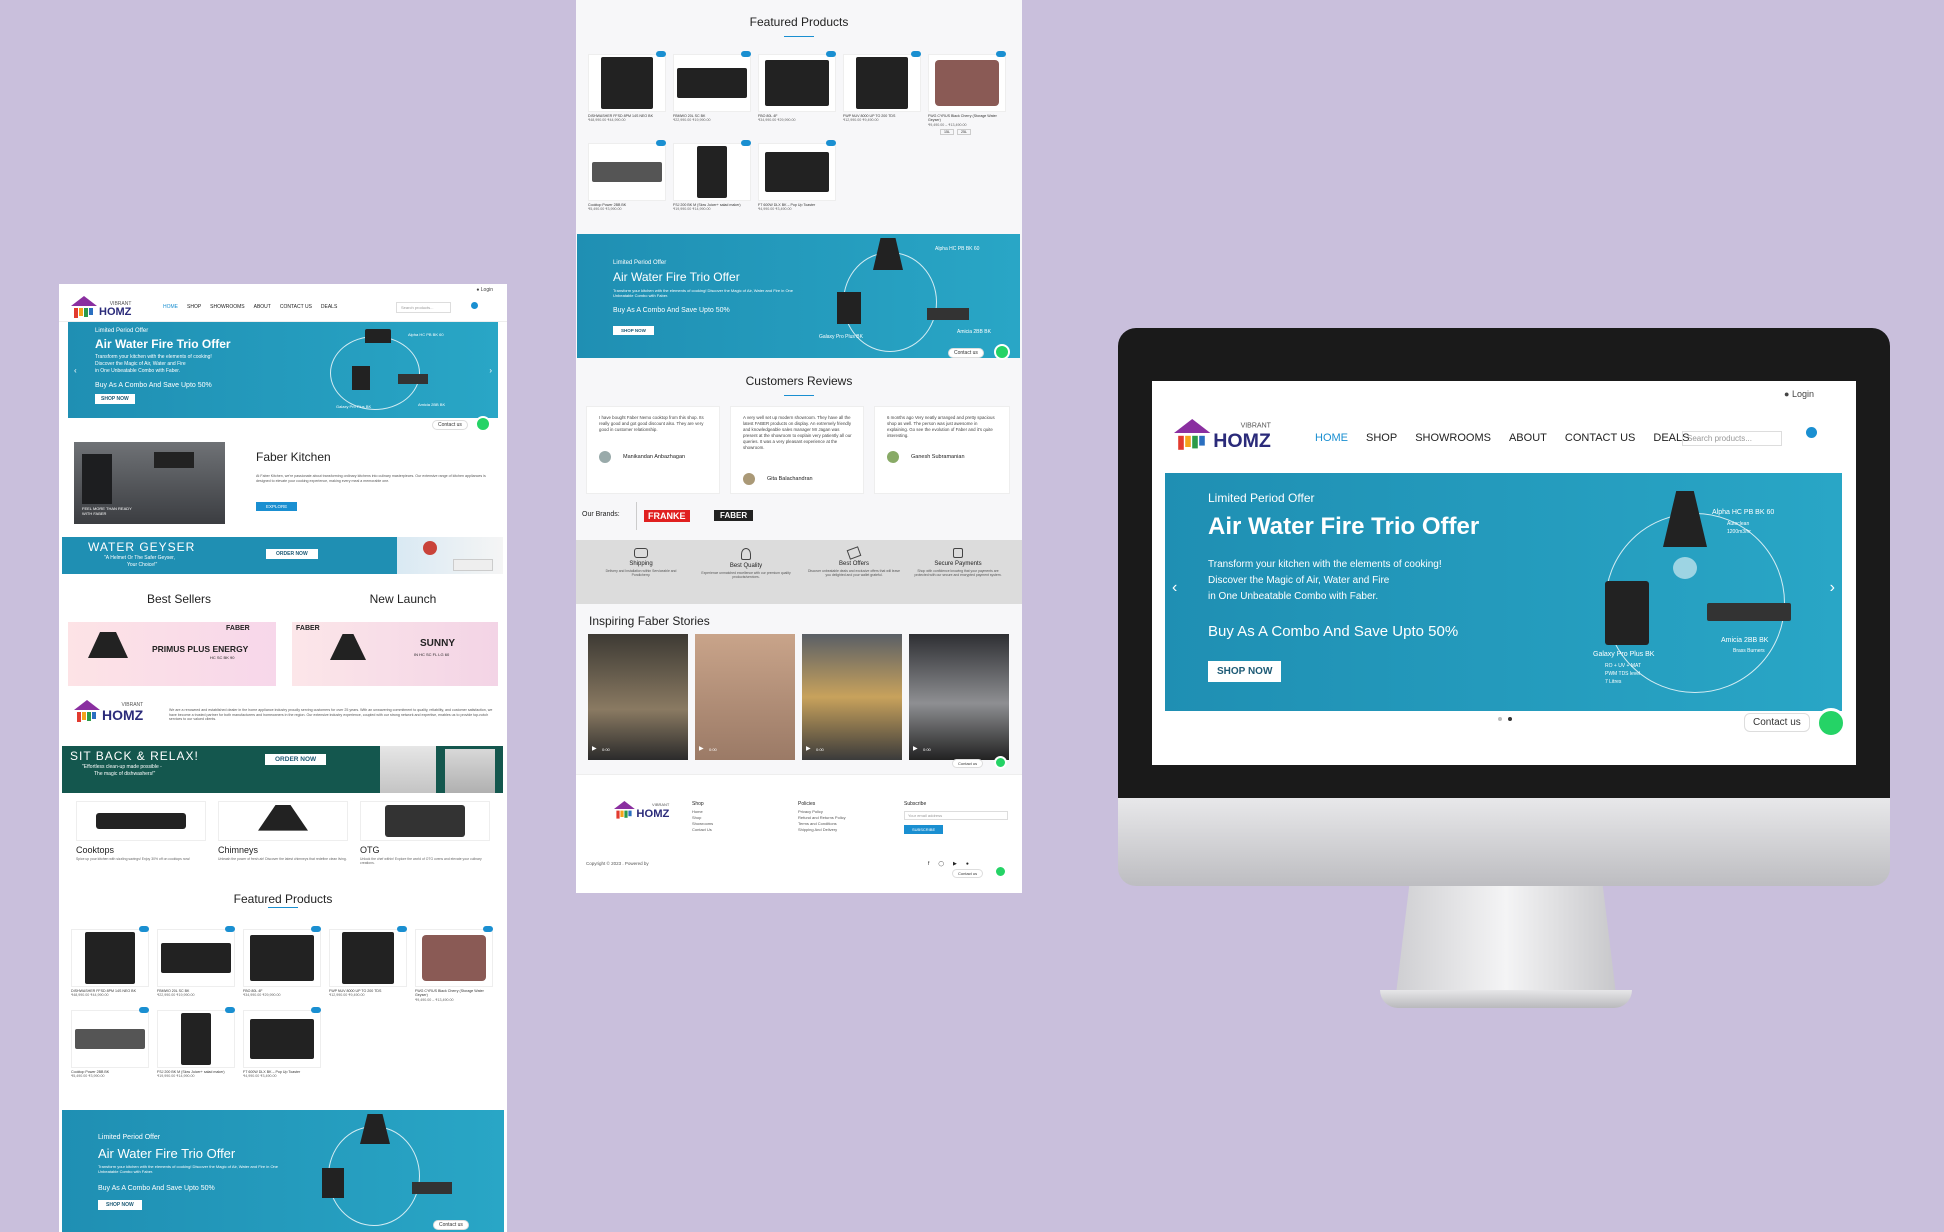 The image size is (1944, 1232). I want to click on bottom-contact-us-button: Contact us, so click(451, 1225).